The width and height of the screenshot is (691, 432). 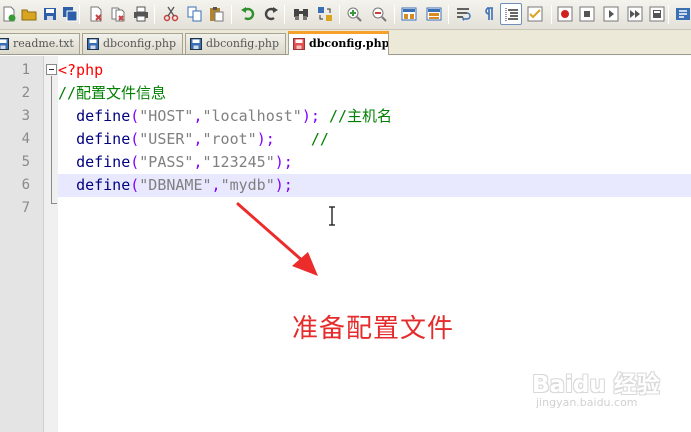 What do you see at coordinates (216, 14) in the screenshot?
I see `paste-button` at bounding box center [216, 14].